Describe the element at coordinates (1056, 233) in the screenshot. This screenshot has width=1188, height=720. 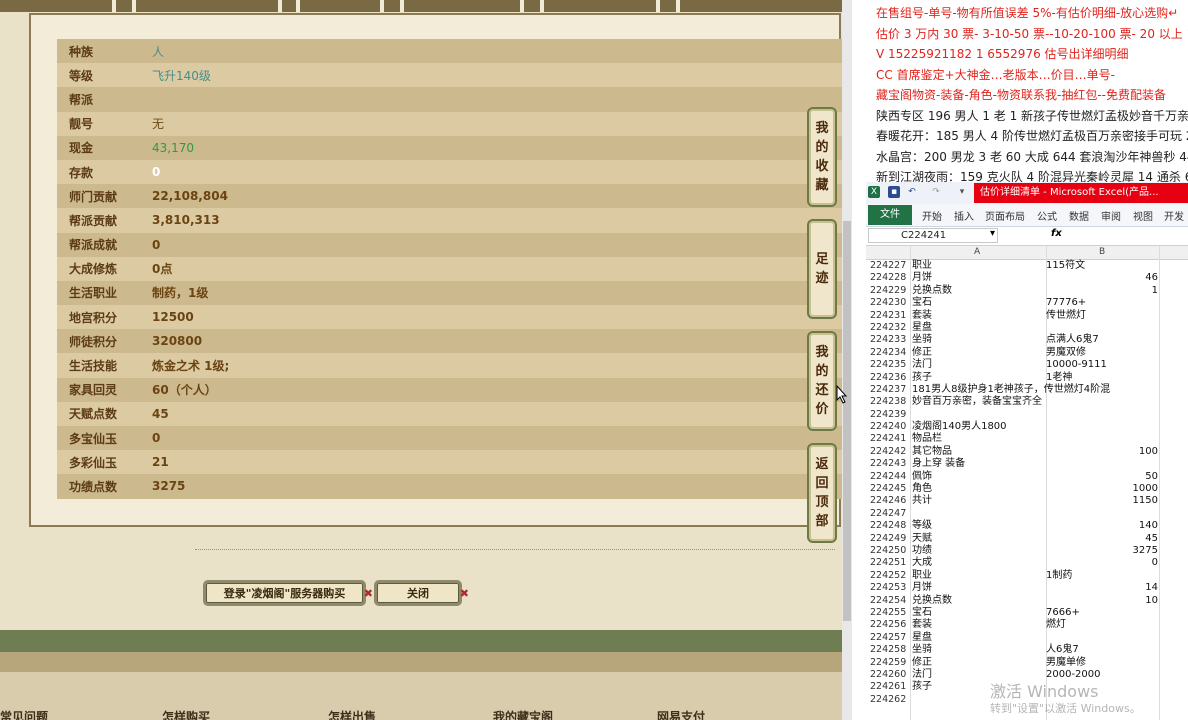
I see `fx-icon: fx` at that location.